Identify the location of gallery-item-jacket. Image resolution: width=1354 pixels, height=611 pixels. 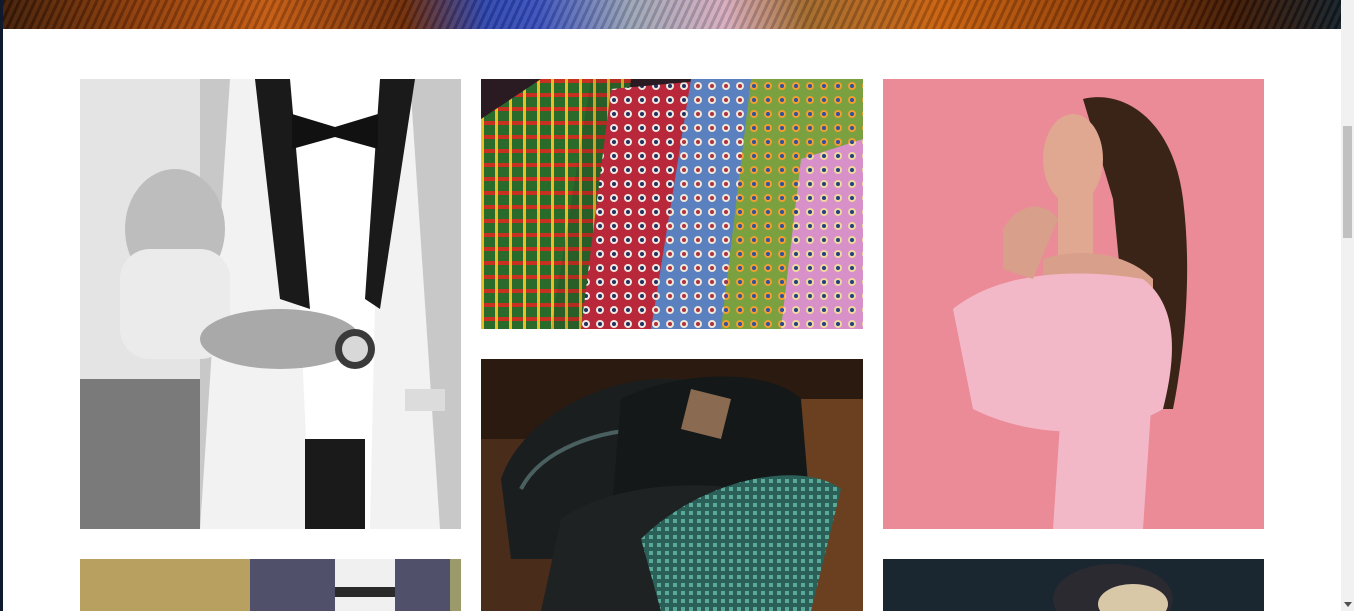
(270, 585).